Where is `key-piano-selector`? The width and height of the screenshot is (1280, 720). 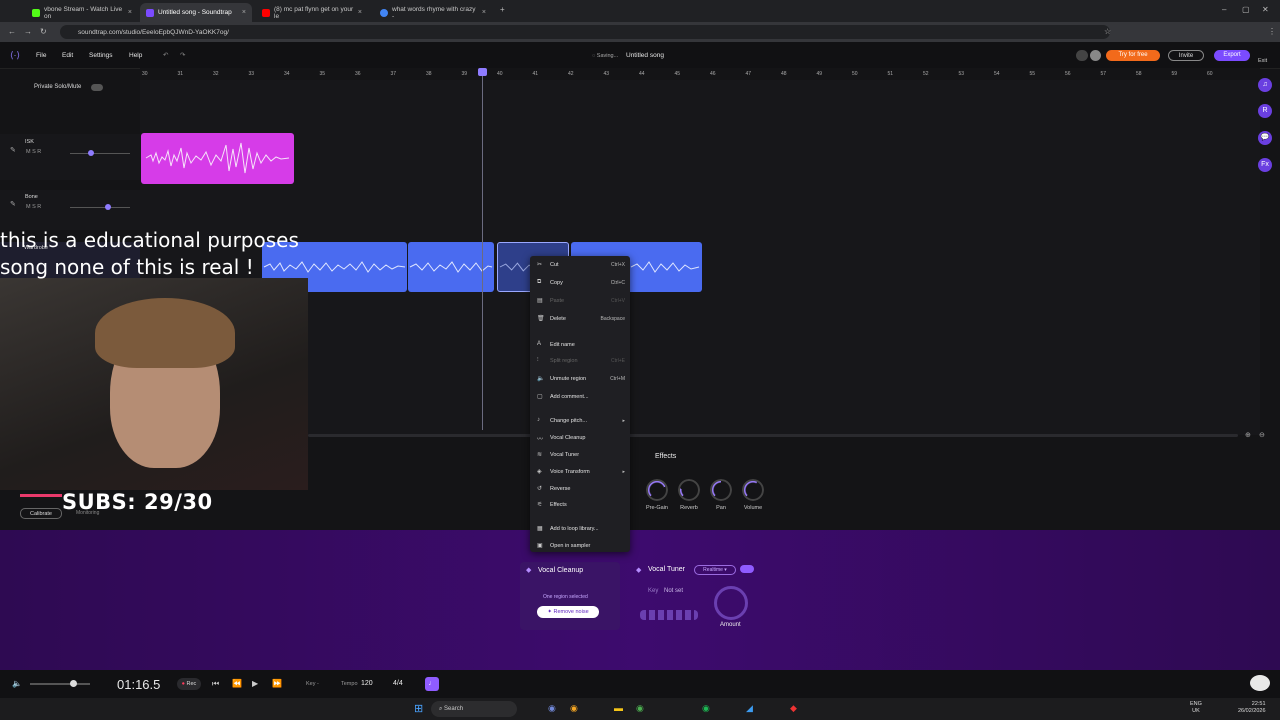 key-piano-selector is located at coordinates (669, 615).